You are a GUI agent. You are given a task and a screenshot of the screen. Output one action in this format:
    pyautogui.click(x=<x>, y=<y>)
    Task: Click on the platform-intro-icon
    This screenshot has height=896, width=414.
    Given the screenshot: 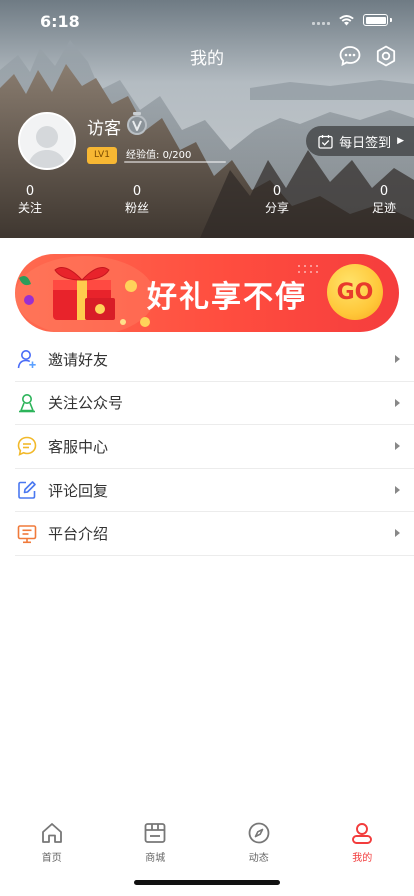 What is the action you would take?
    pyautogui.click(x=27, y=533)
    